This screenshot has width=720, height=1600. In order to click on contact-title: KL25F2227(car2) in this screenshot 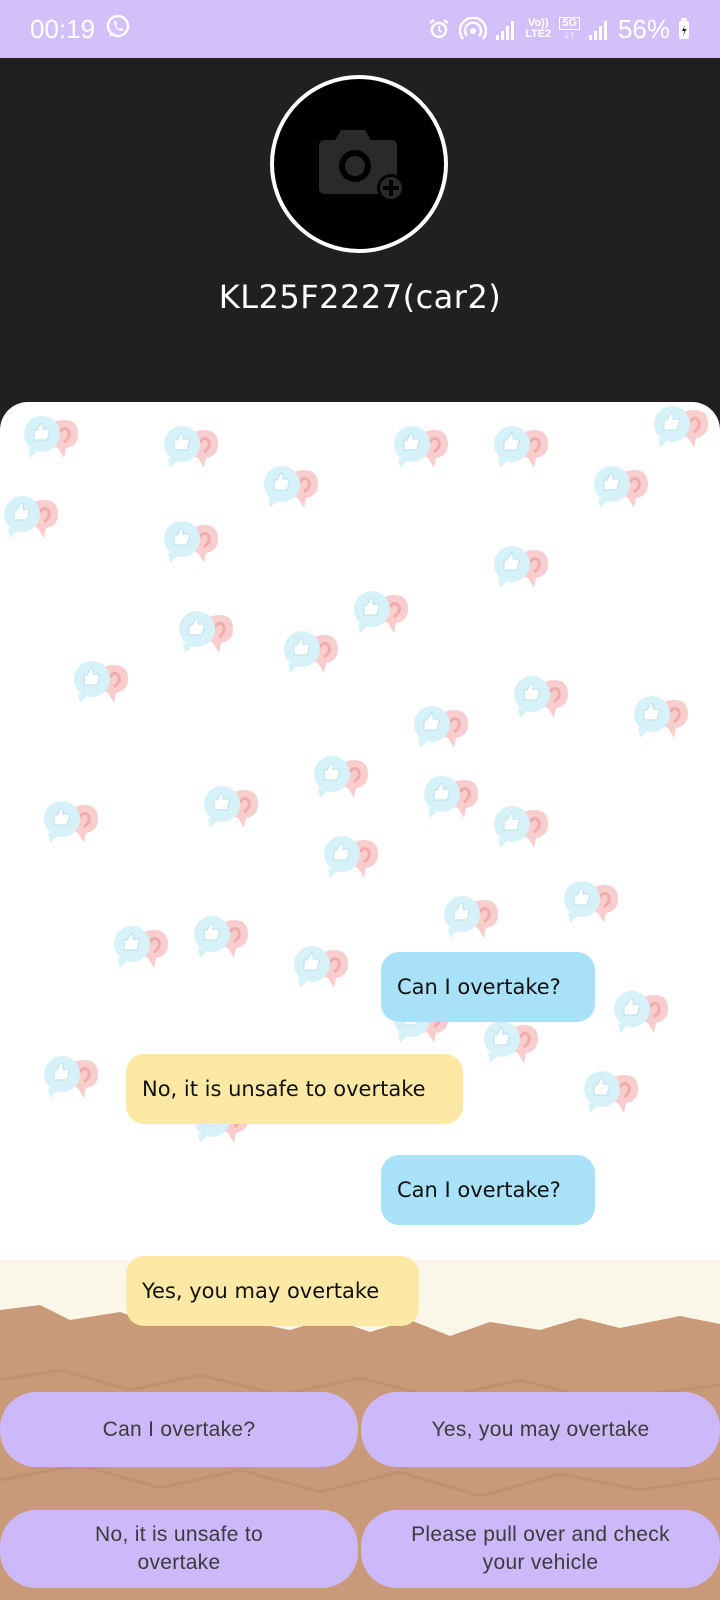, I will do `click(360, 297)`.